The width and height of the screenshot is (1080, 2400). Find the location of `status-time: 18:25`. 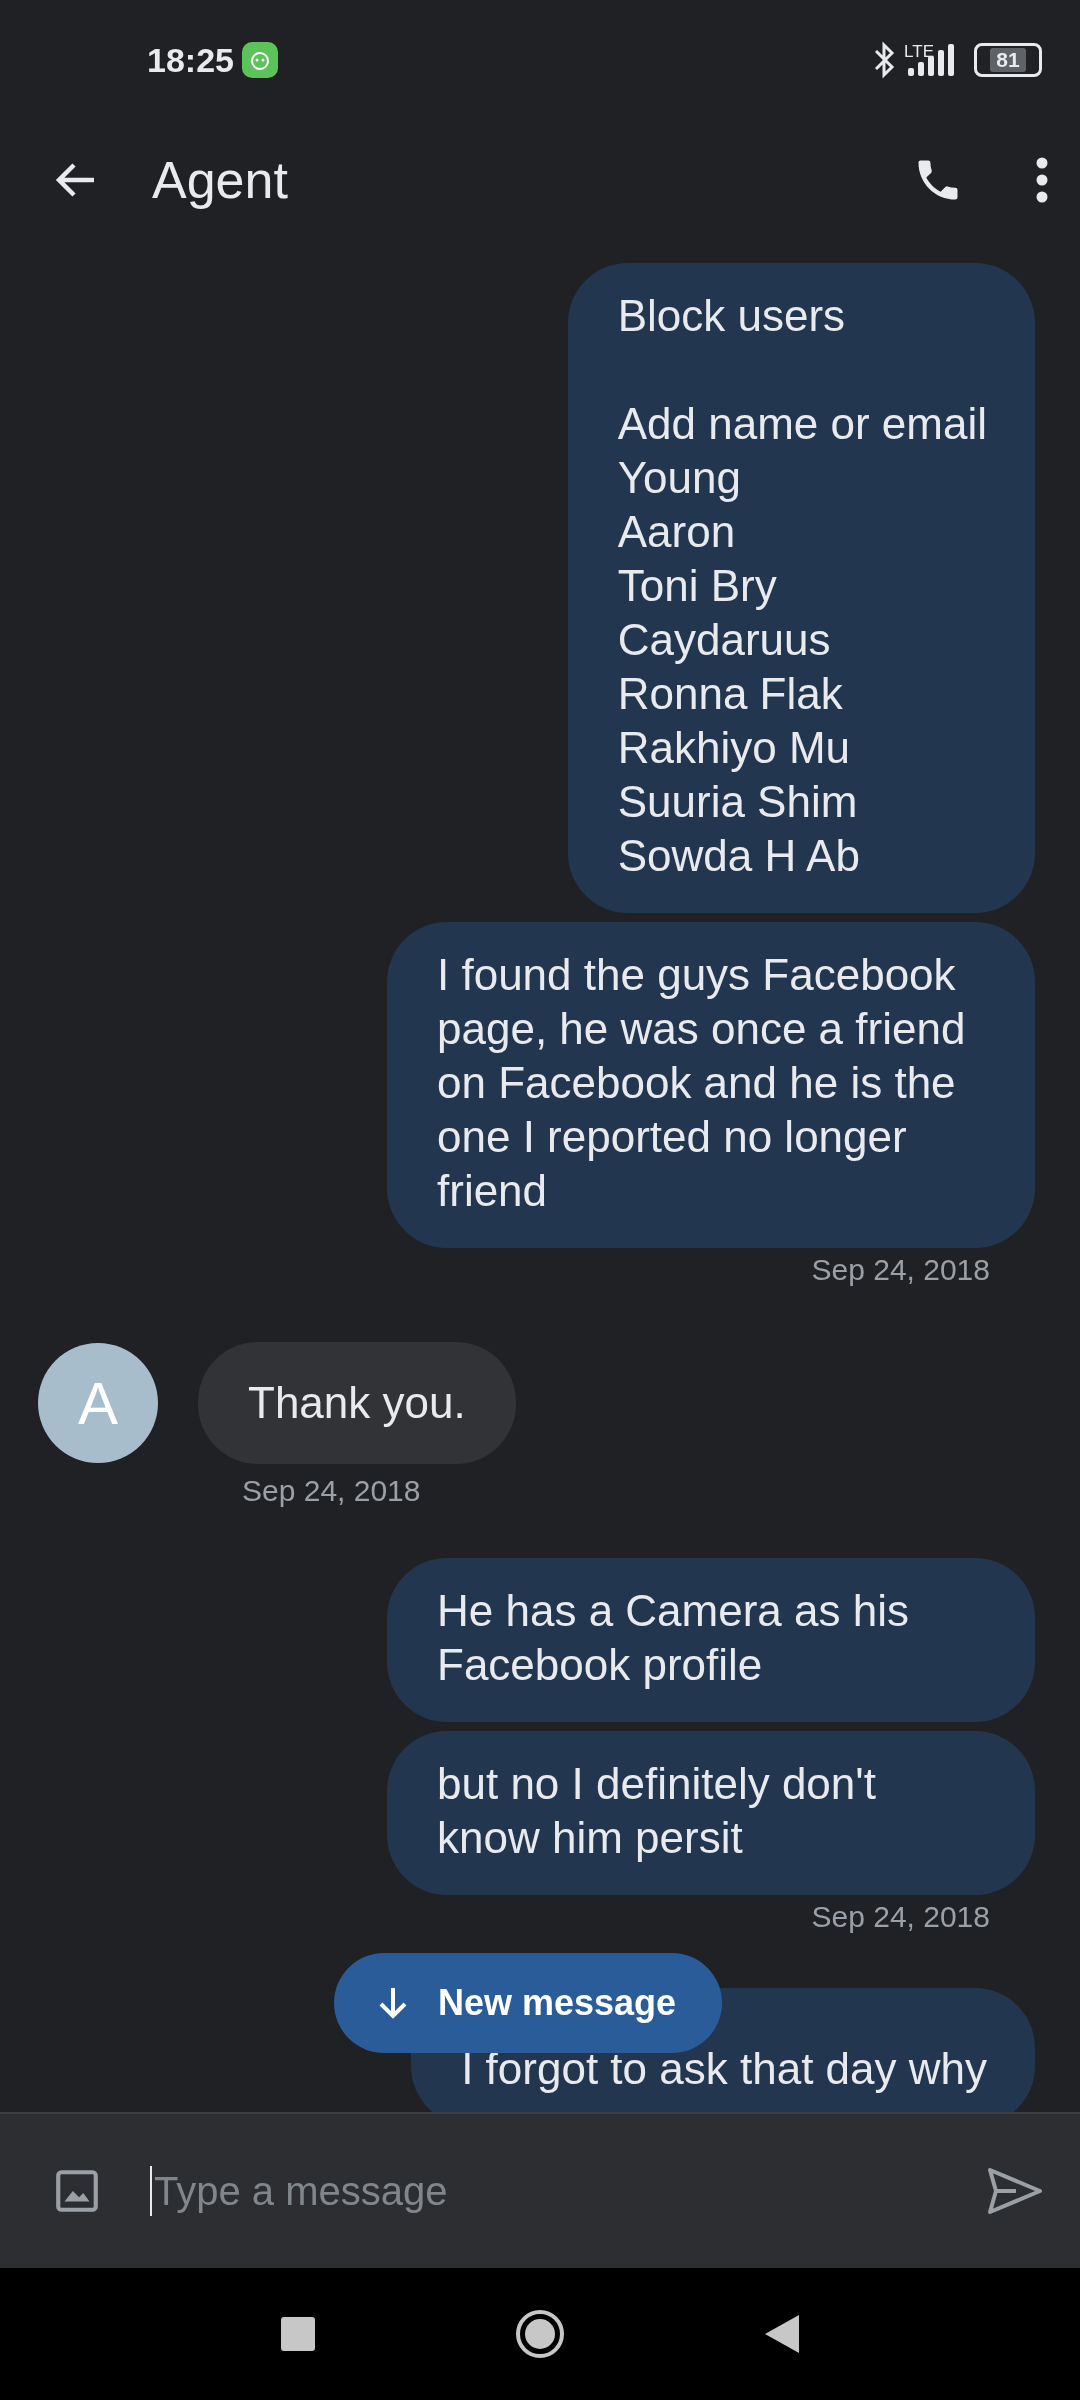

status-time: 18:25 is located at coordinates (190, 60).